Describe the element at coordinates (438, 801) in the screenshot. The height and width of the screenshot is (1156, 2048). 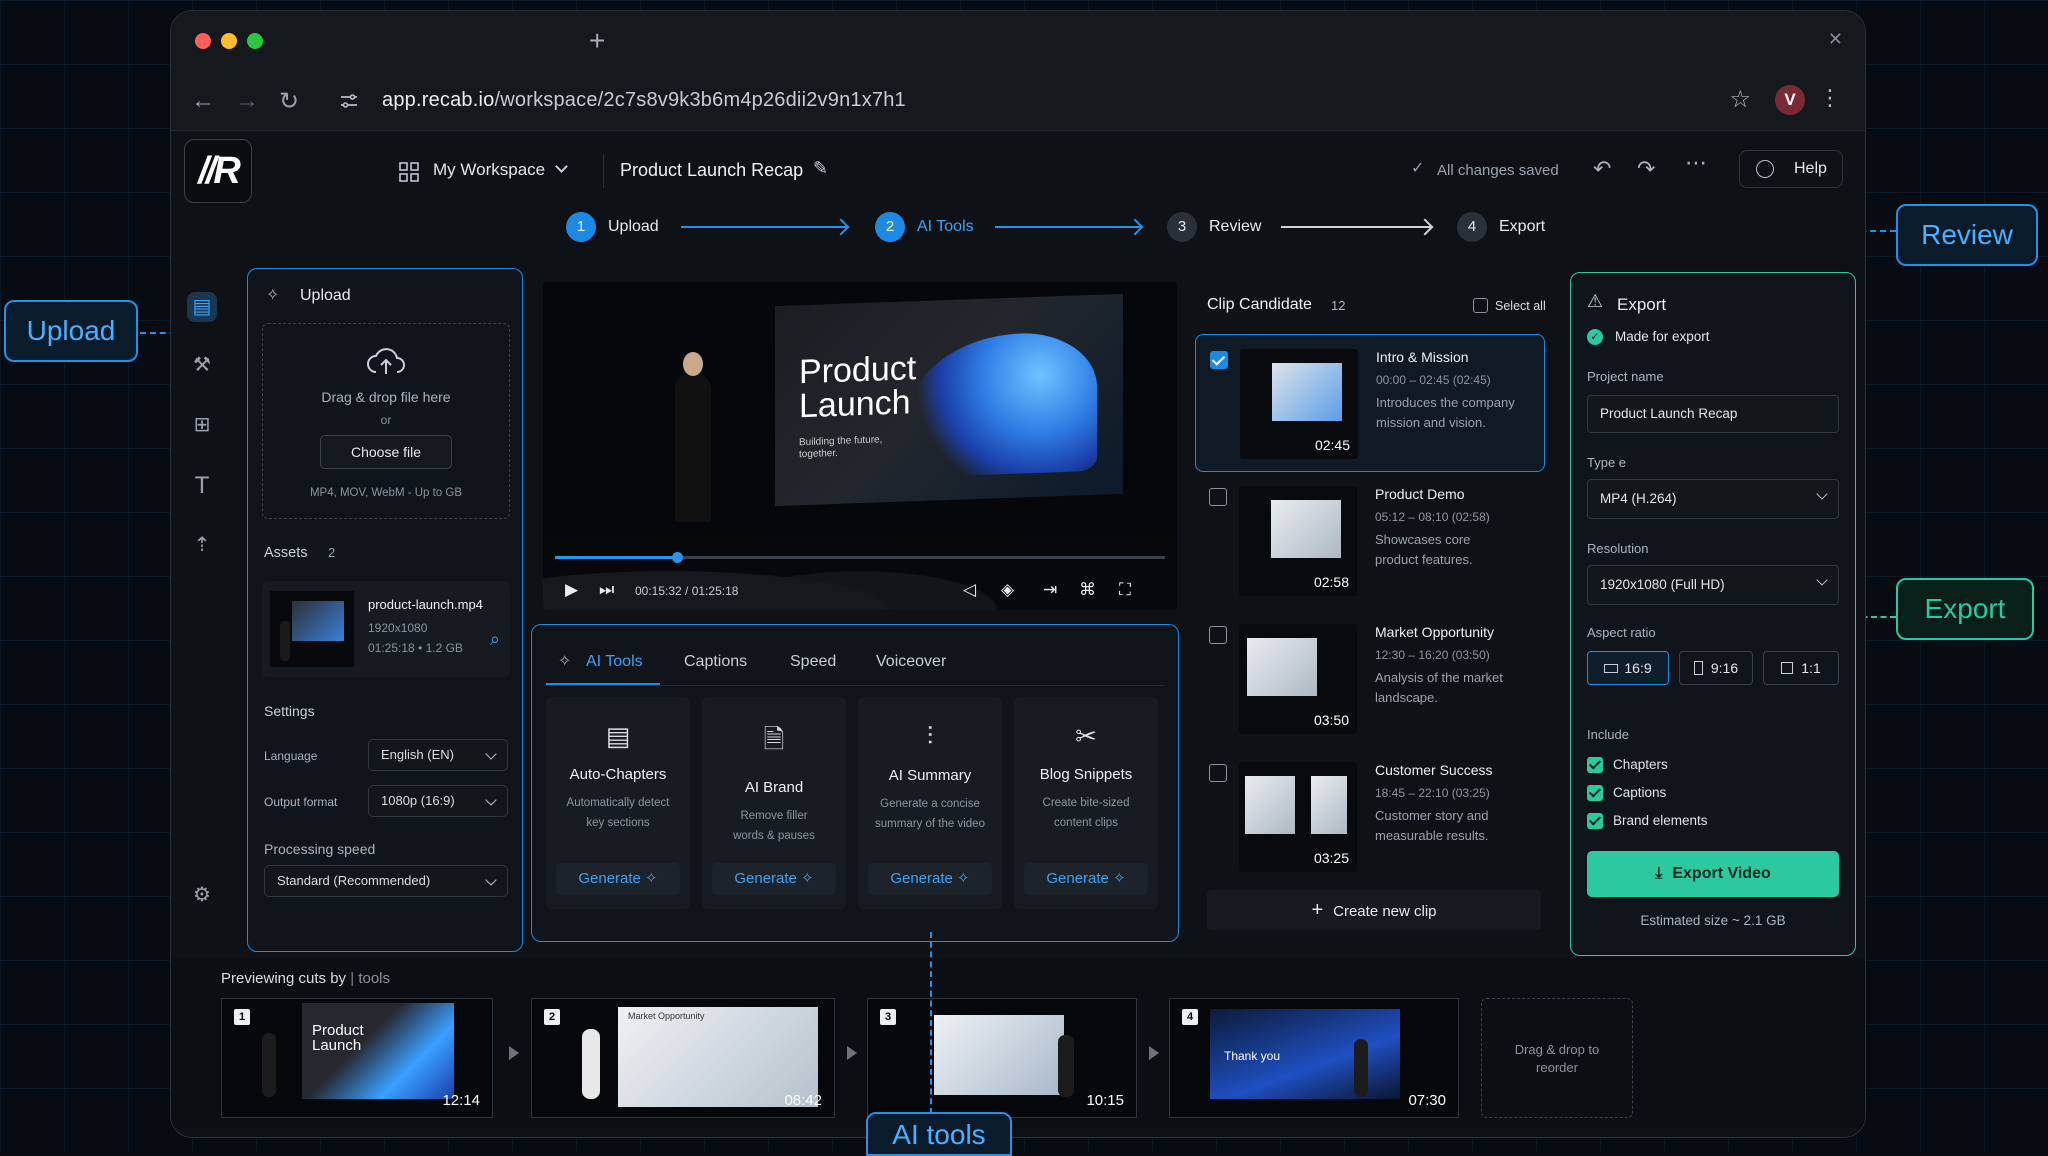
I see `output-format-select: 1080p (16:9)` at that location.